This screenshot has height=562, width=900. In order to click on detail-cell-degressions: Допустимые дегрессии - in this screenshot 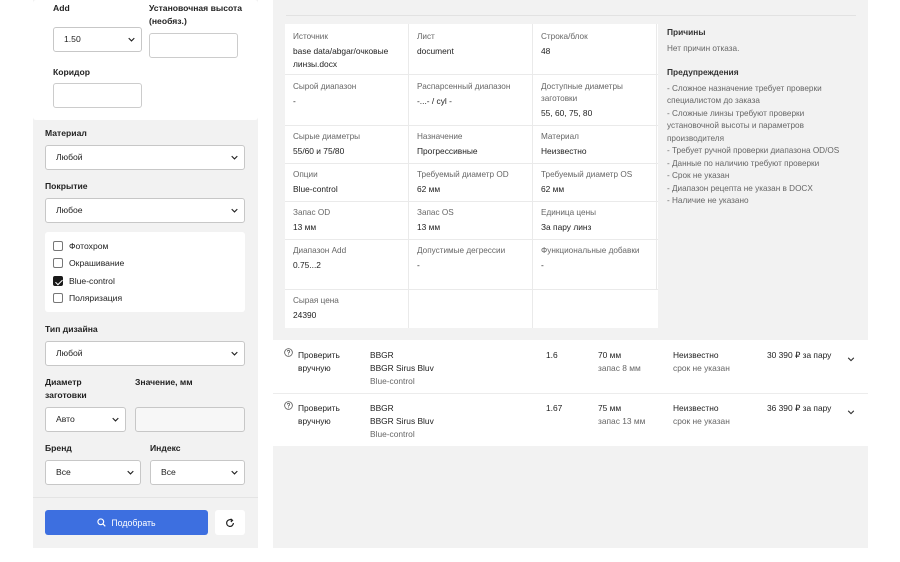, I will do `click(479, 258)`.